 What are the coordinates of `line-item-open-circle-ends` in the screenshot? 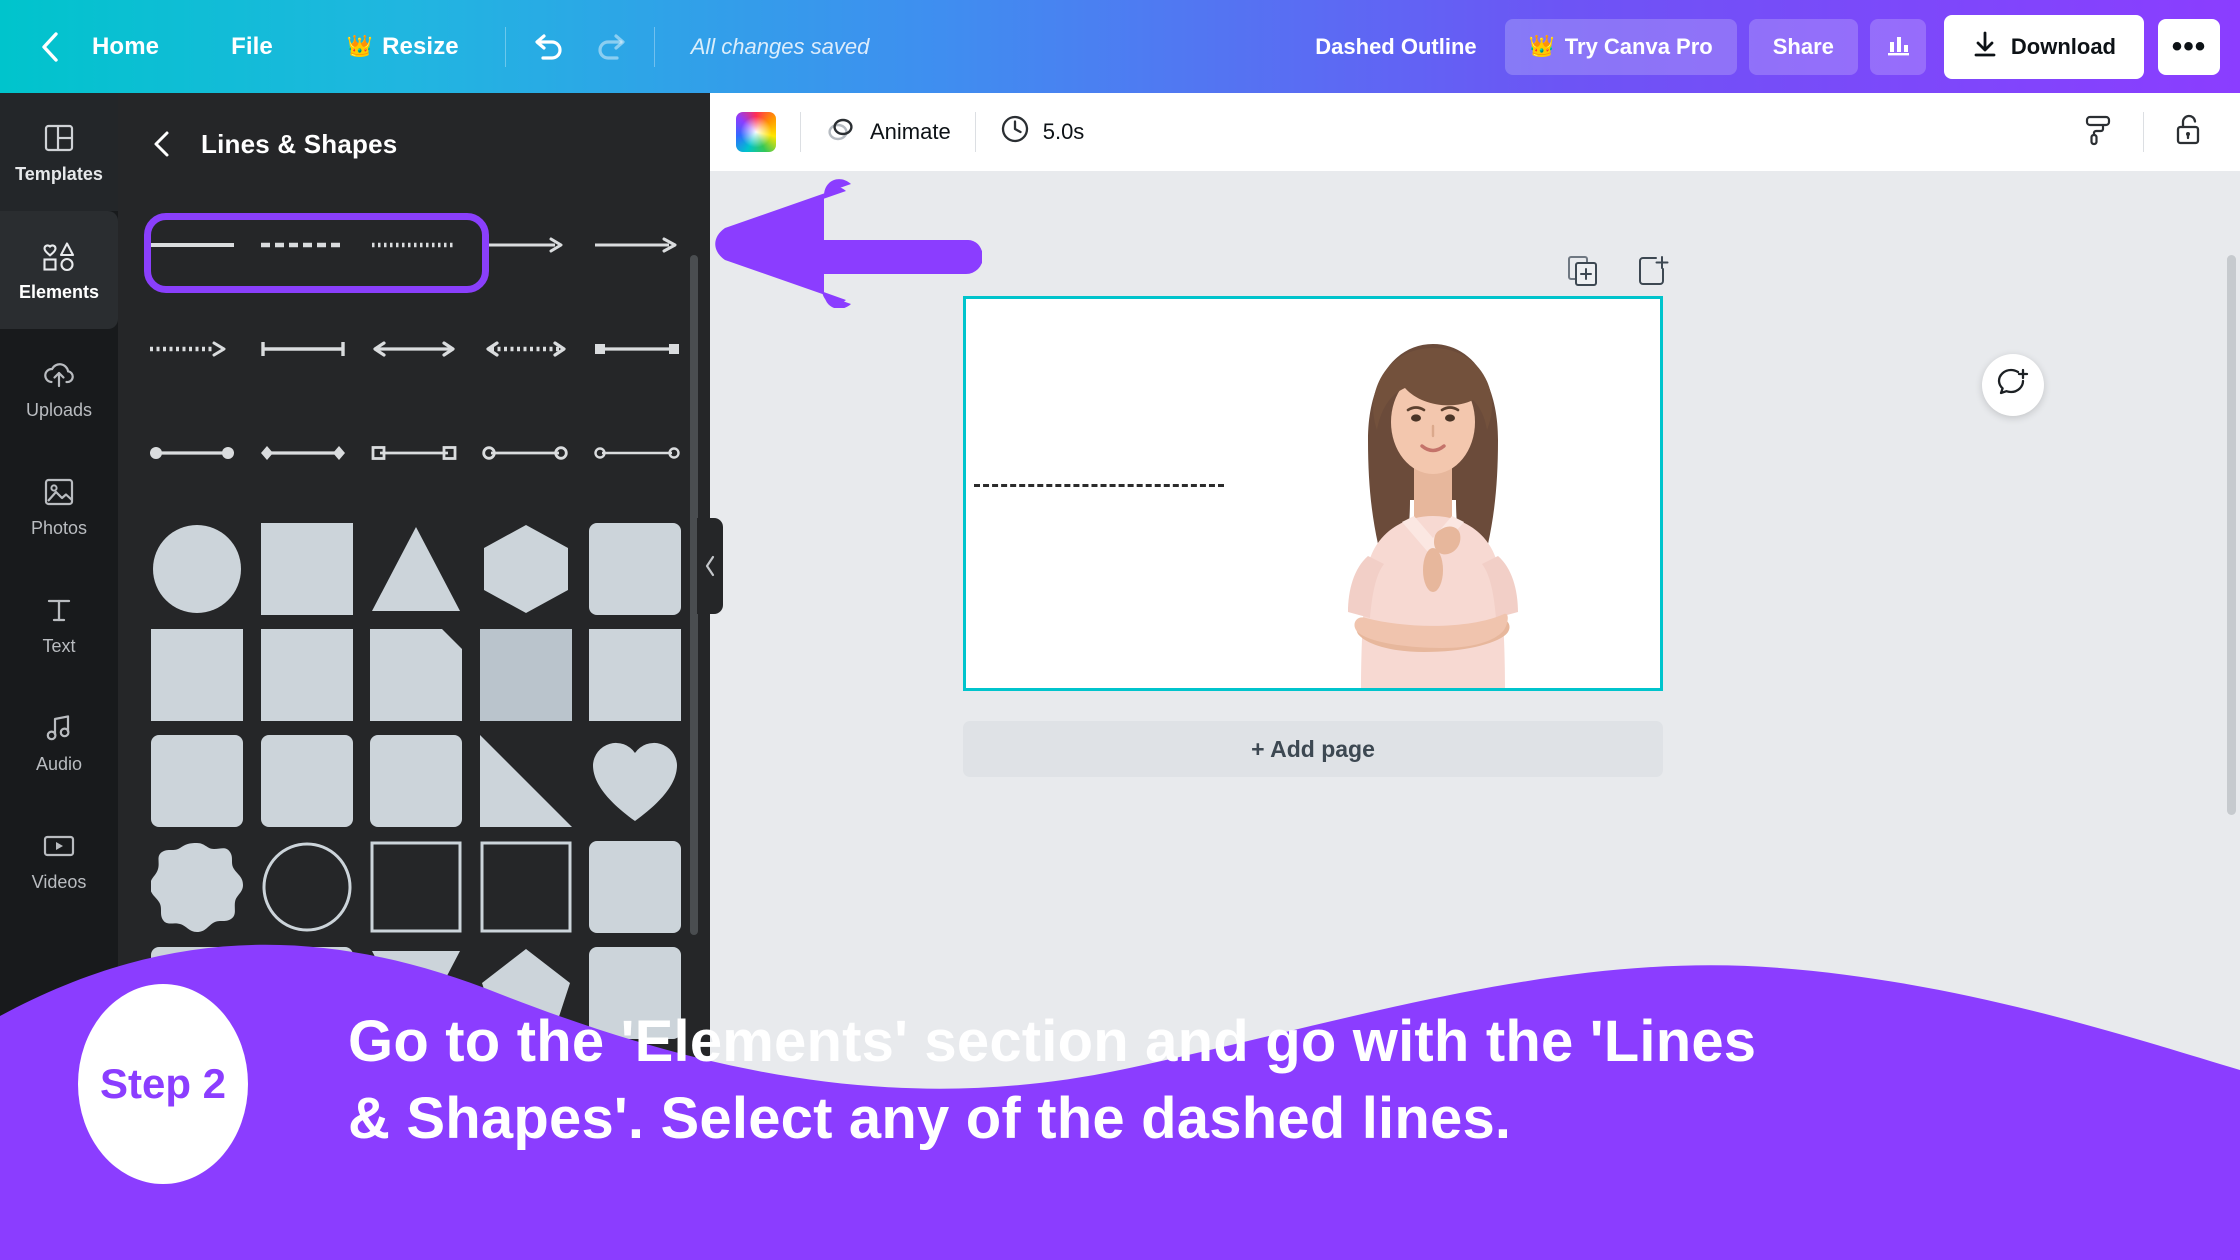 It's located at (525, 453).